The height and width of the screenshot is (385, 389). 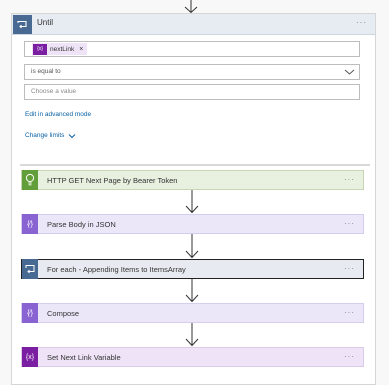 I want to click on token-label: nextLink, so click(x=62, y=49).